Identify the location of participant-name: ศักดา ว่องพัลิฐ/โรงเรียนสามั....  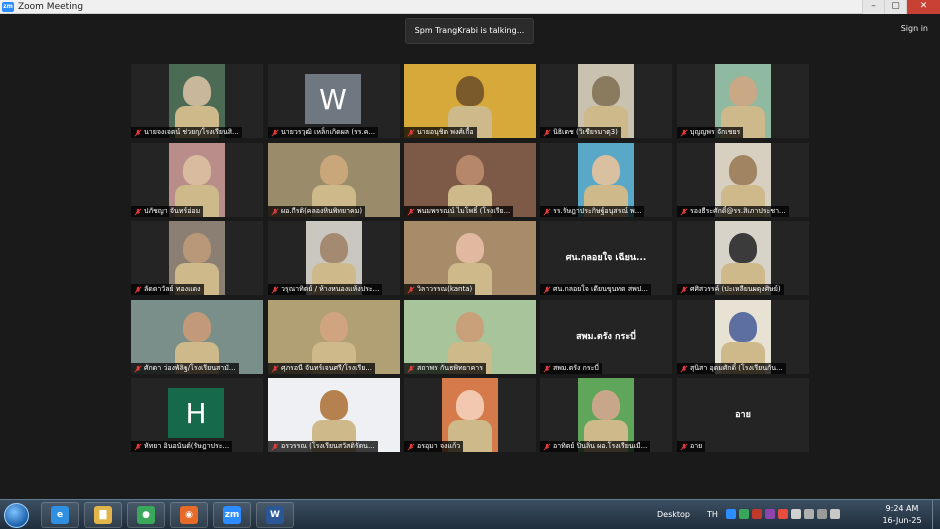
(190, 368).